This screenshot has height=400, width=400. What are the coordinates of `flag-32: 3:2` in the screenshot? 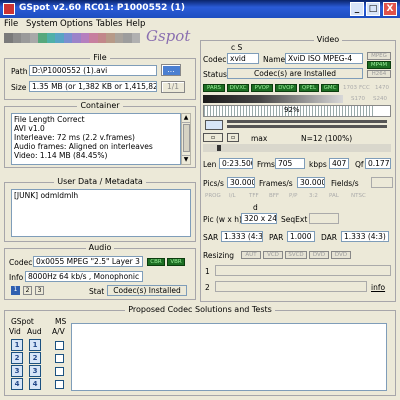 It's located at (313, 196).